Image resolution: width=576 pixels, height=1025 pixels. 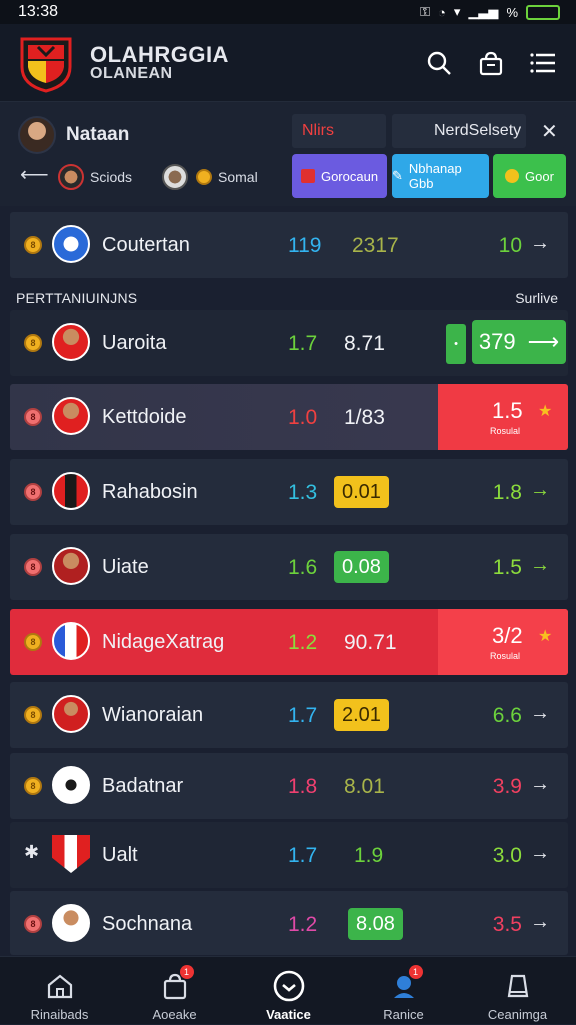 What do you see at coordinates (289, 417) in the screenshot?
I see `list-item: 8 Kettdoide 1.0 1/83 1.5 ★ Rosulal` at bounding box center [289, 417].